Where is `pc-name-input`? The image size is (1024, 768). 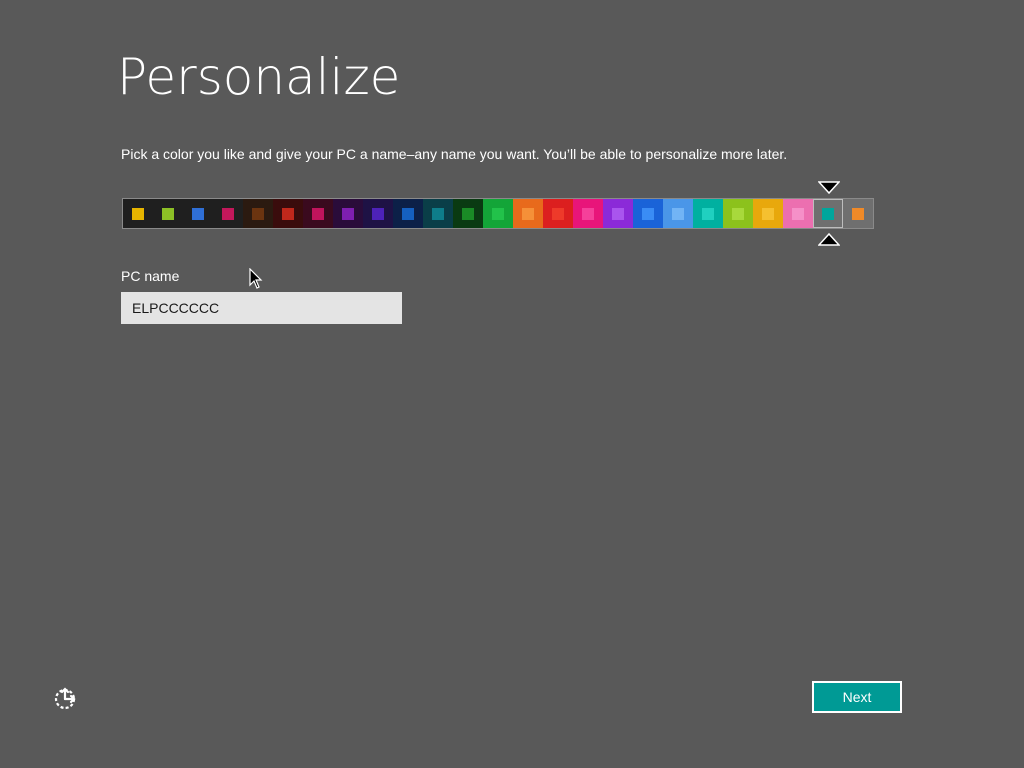 pc-name-input is located at coordinates (261, 308).